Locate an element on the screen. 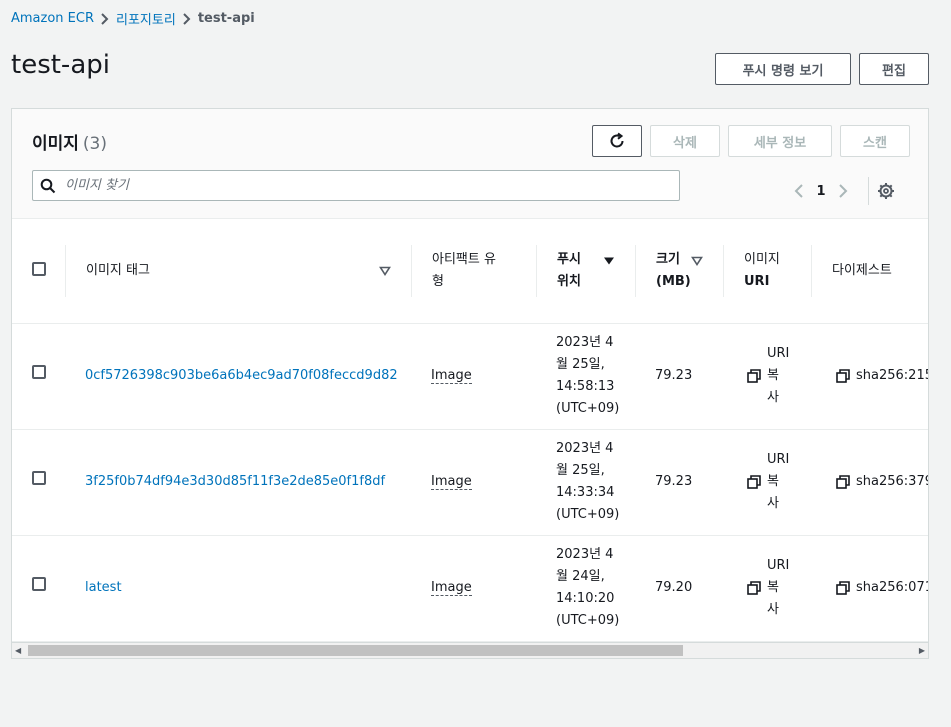  digest-value: sha256:379 is located at coordinates (892, 481).